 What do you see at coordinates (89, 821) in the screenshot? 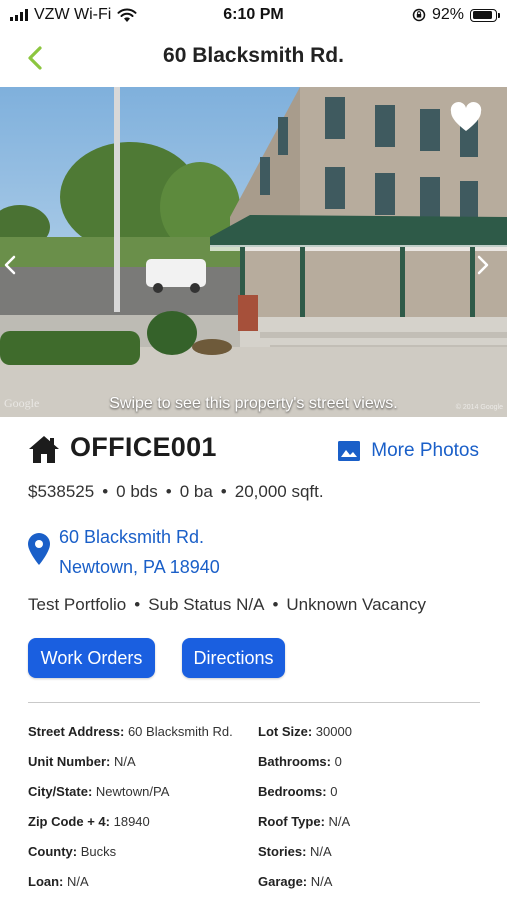
I see `detail-zip-code: Zip Code + 4: 18940` at bounding box center [89, 821].